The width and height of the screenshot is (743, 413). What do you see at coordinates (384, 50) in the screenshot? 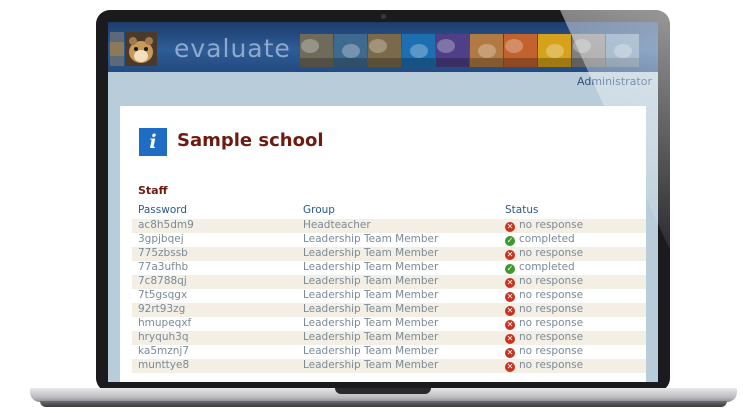
I see `owl-photo-icon` at bounding box center [384, 50].